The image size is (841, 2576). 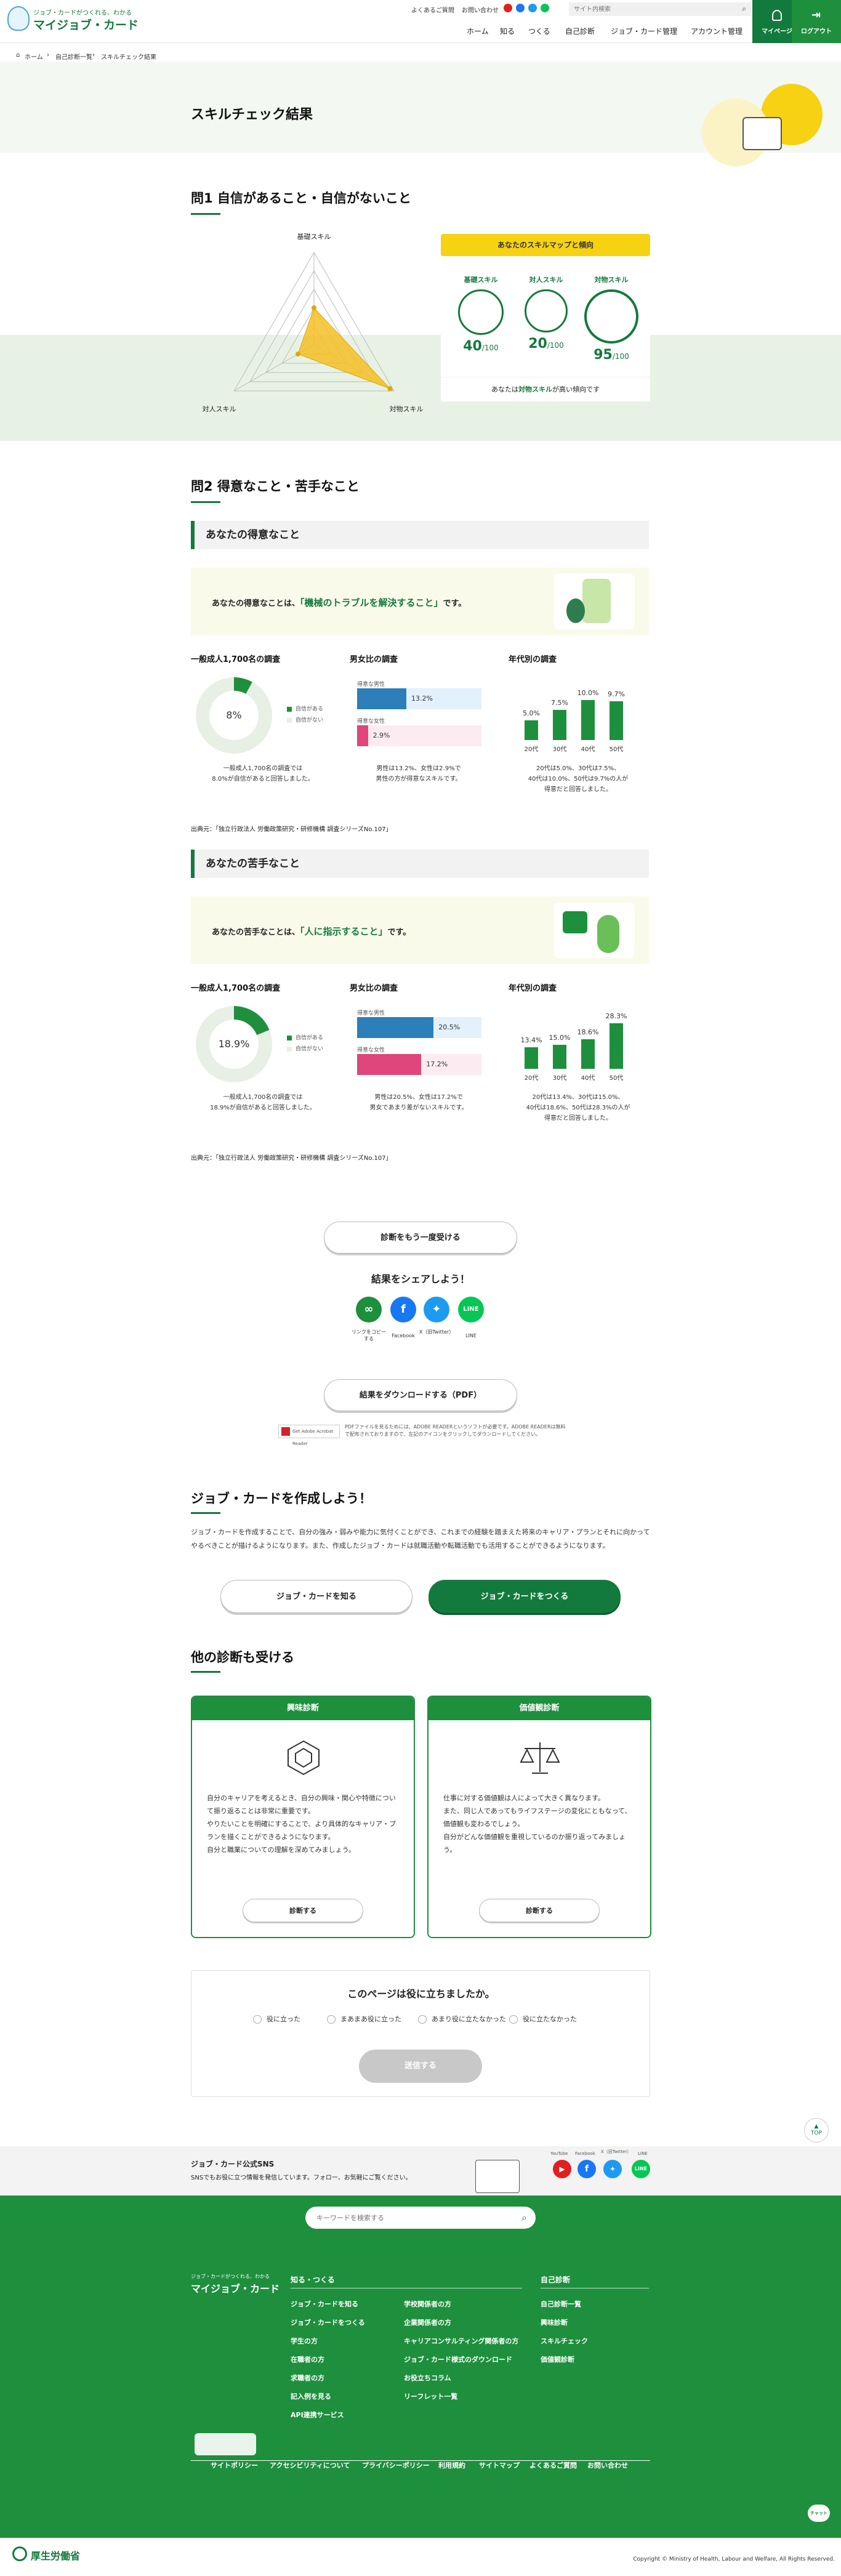 I want to click on card-title: 価値観診断, so click(x=539, y=1708).